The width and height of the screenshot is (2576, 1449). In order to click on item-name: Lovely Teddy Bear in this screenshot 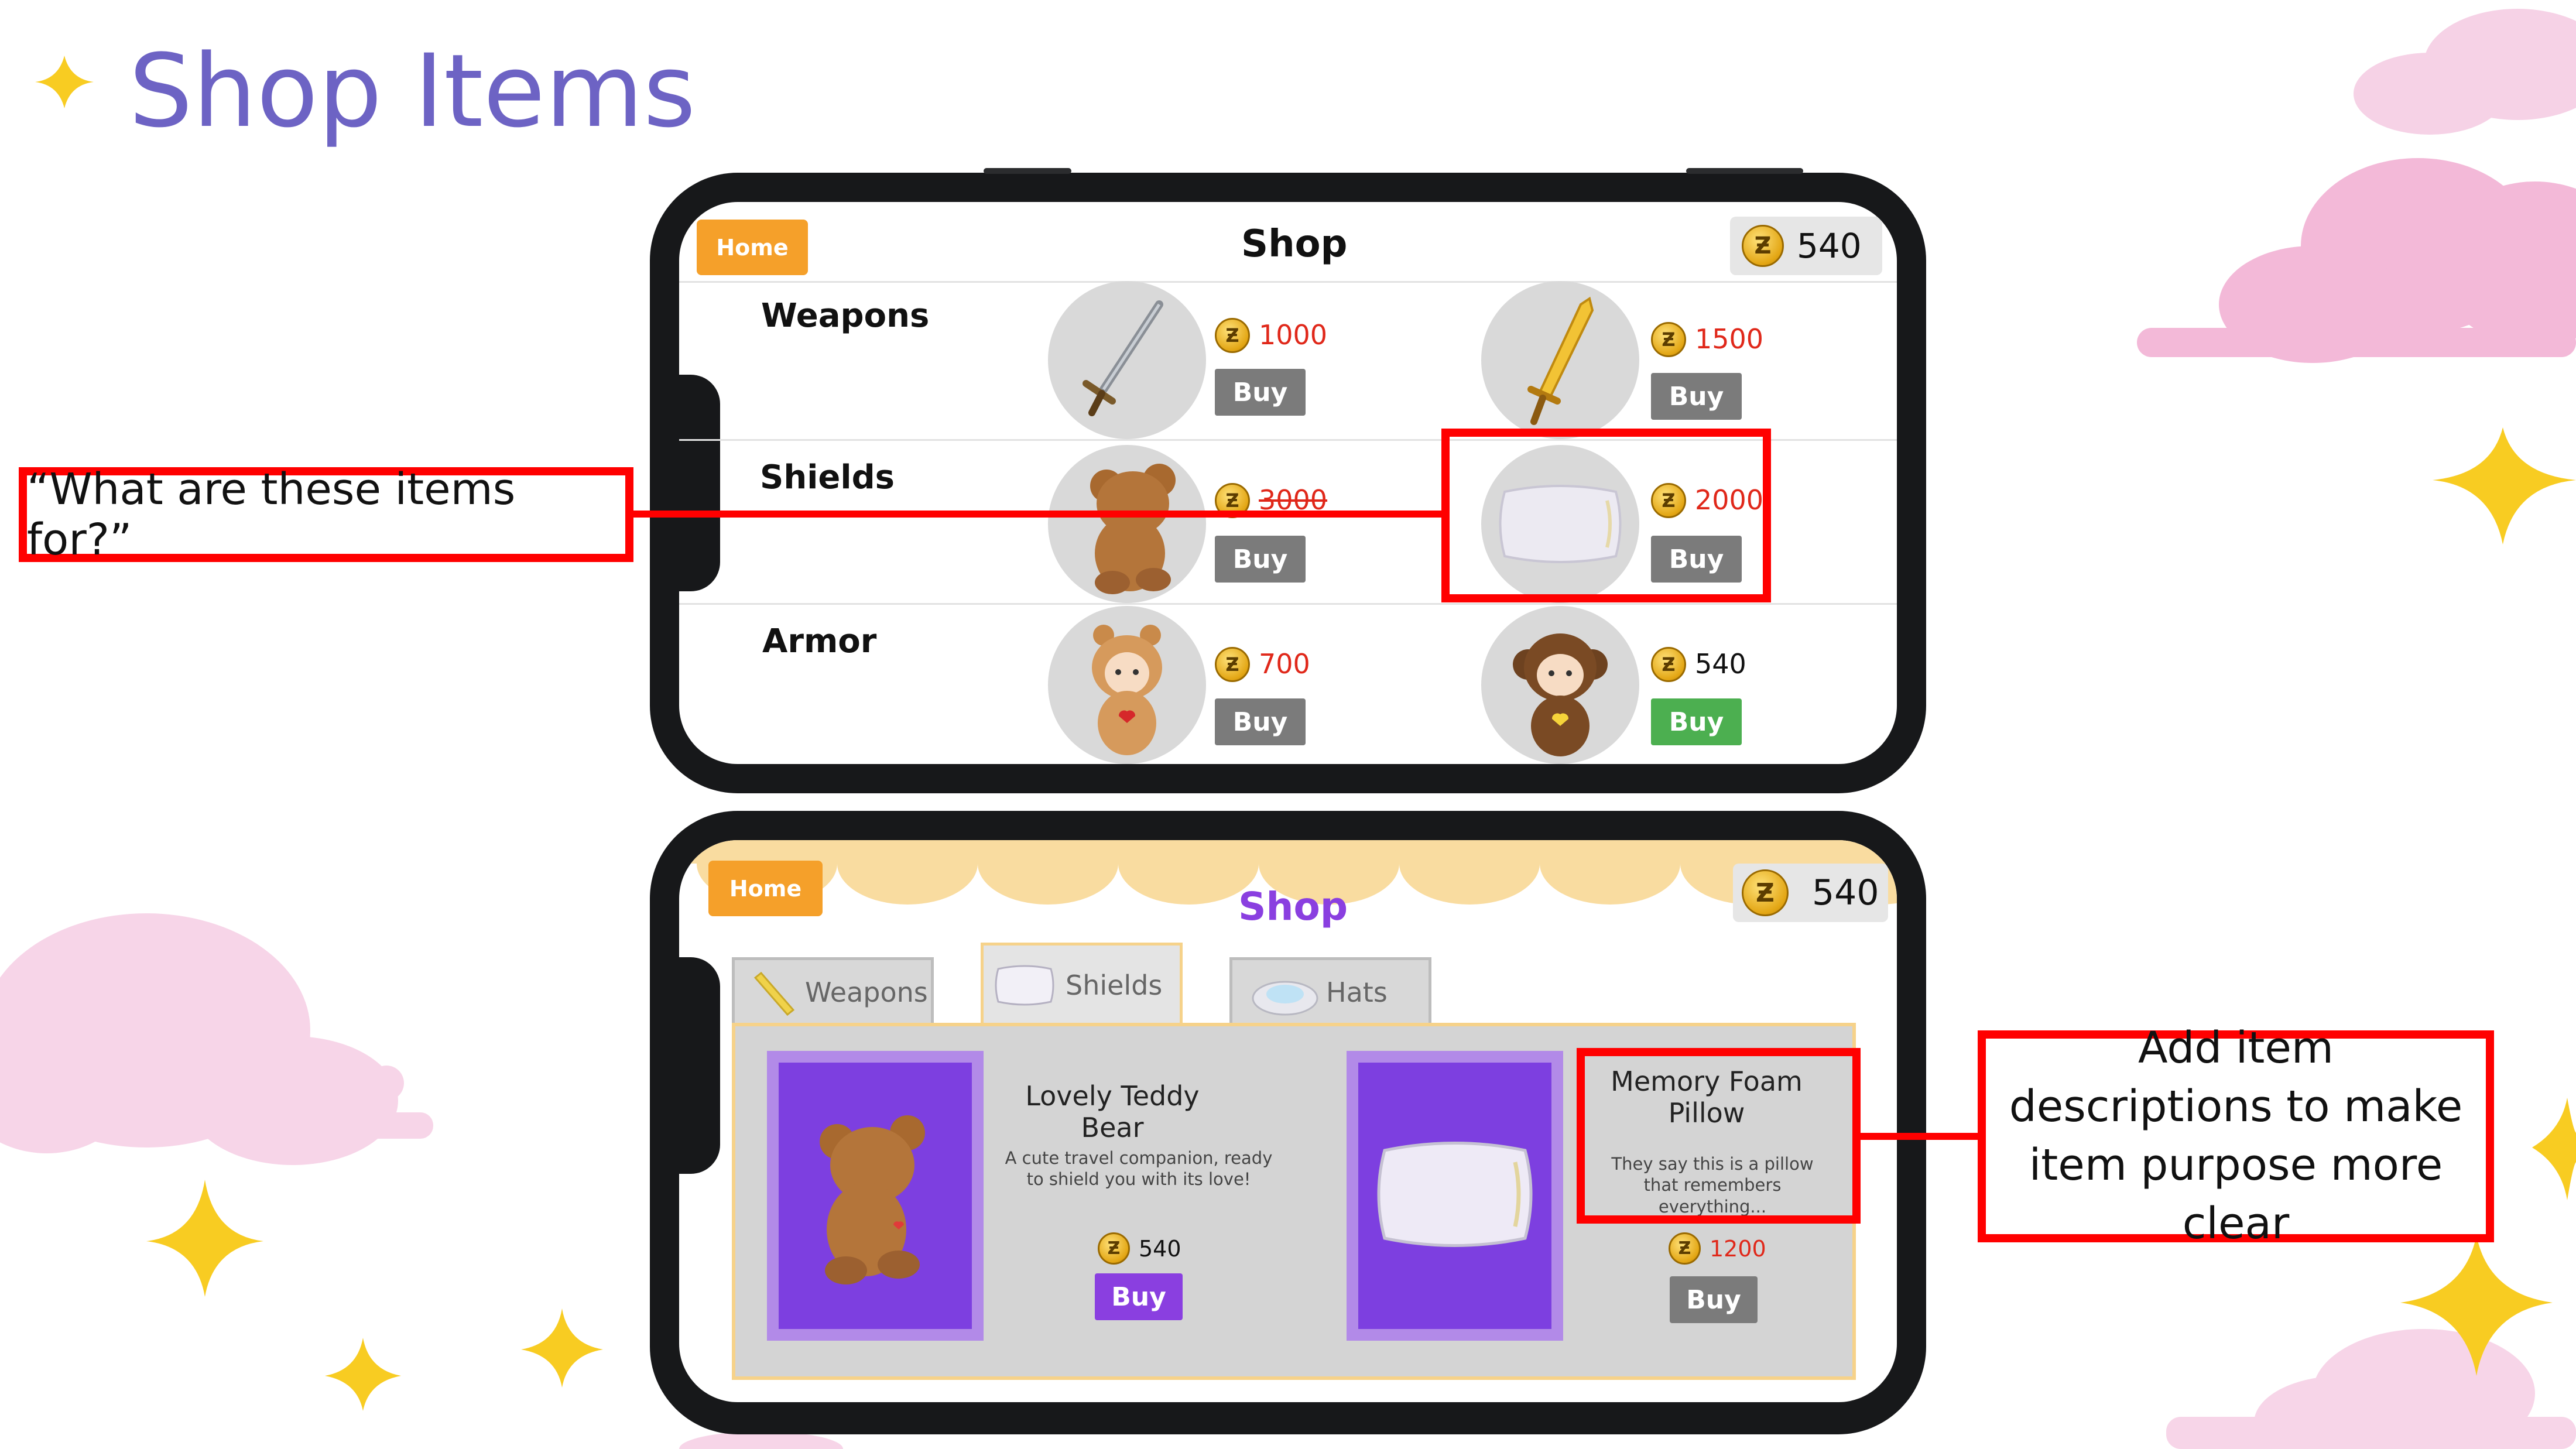, I will do `click(1112, 1111)`.